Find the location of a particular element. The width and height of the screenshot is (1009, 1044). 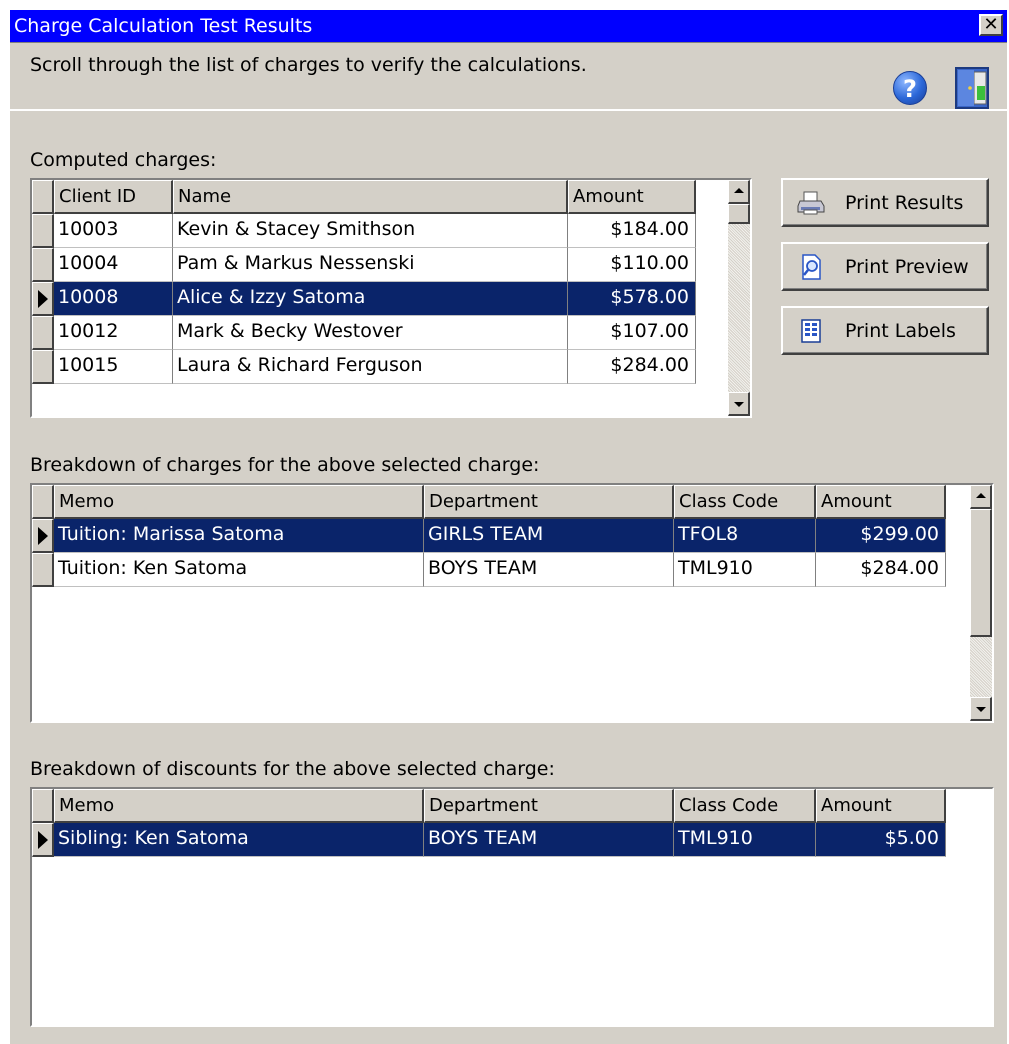

cell-client-id: 10004 is located at coordinates (113, 265).